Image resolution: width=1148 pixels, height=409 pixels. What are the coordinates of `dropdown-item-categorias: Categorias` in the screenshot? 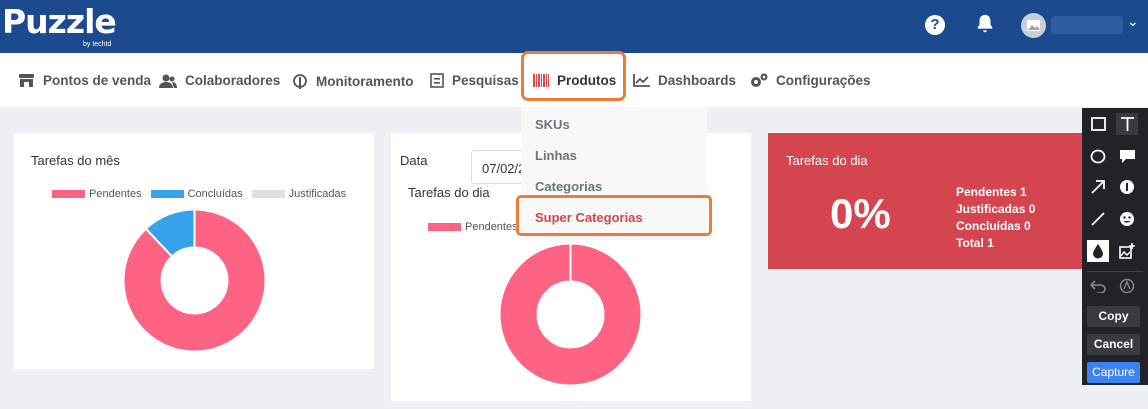 It's located at (568, 186).